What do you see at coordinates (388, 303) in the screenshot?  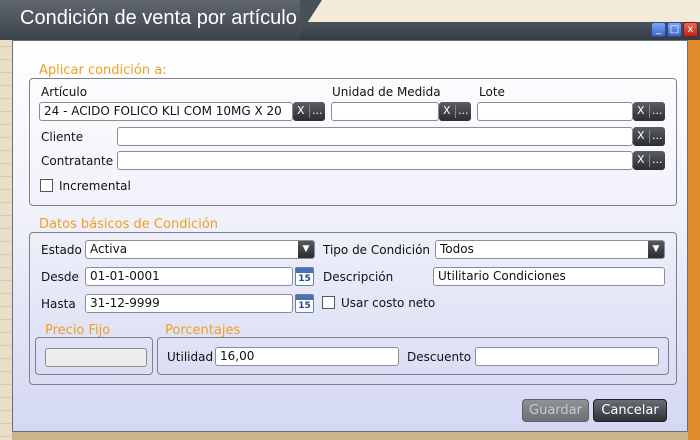 I see `costo-neto-label: Usar costo neto` at bounding box center [388, 303].